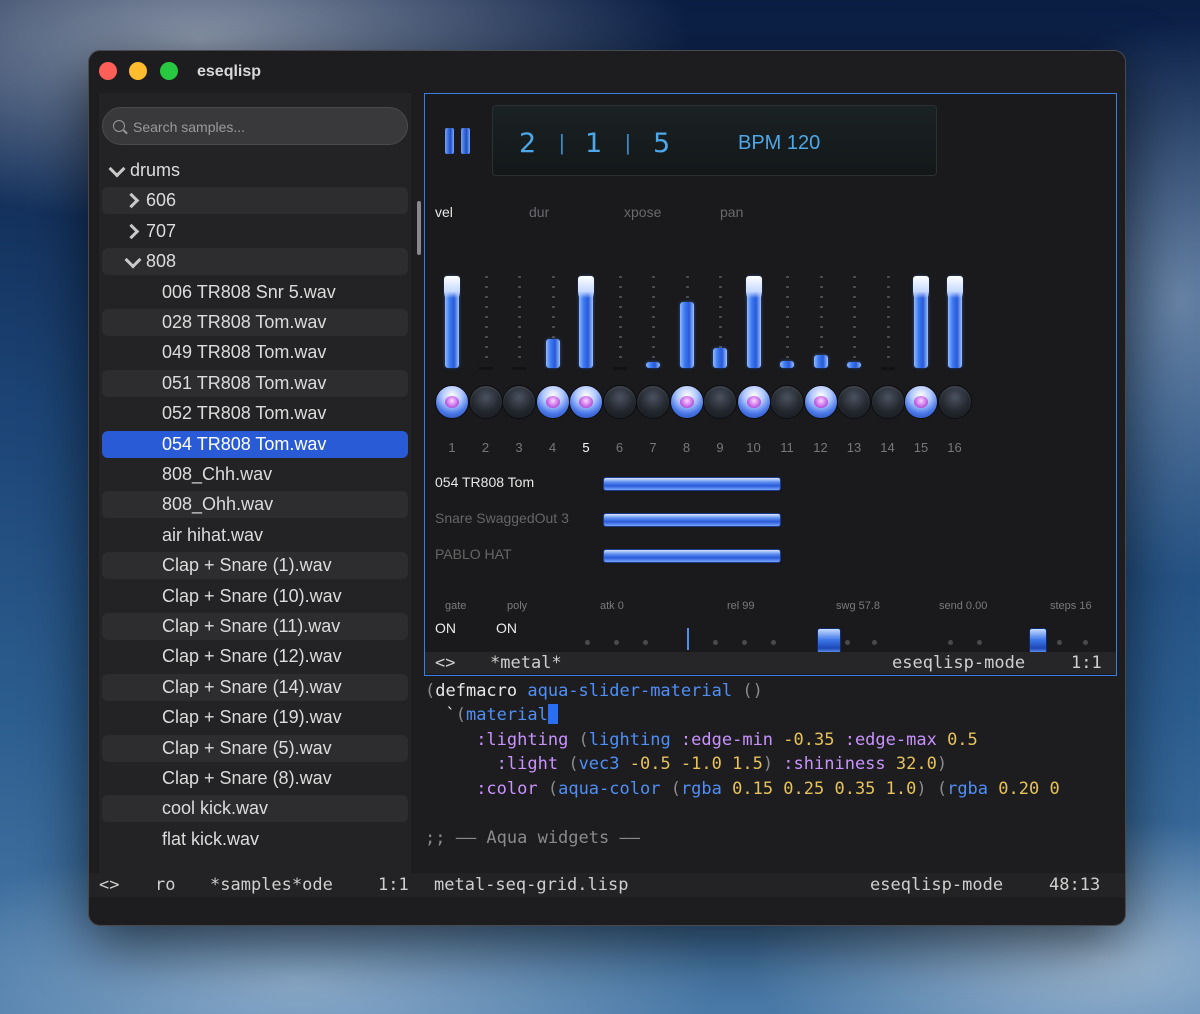  Describe the element at coordinates (252, 656) in the screenshot. I see `tree-row-label: Clap + Snare (12).wav` at that location.